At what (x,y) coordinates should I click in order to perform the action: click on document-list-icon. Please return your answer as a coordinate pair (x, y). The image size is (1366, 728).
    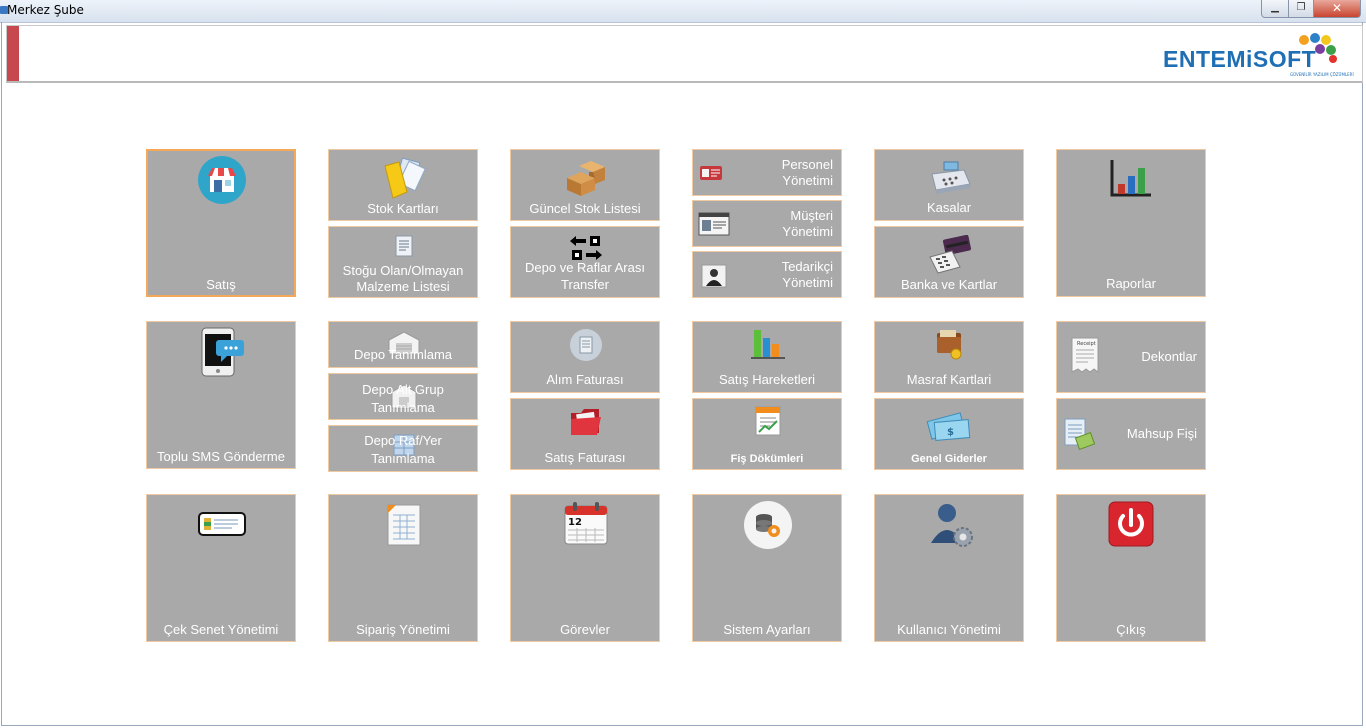
    Looking at the image, I should click on (404, 246).